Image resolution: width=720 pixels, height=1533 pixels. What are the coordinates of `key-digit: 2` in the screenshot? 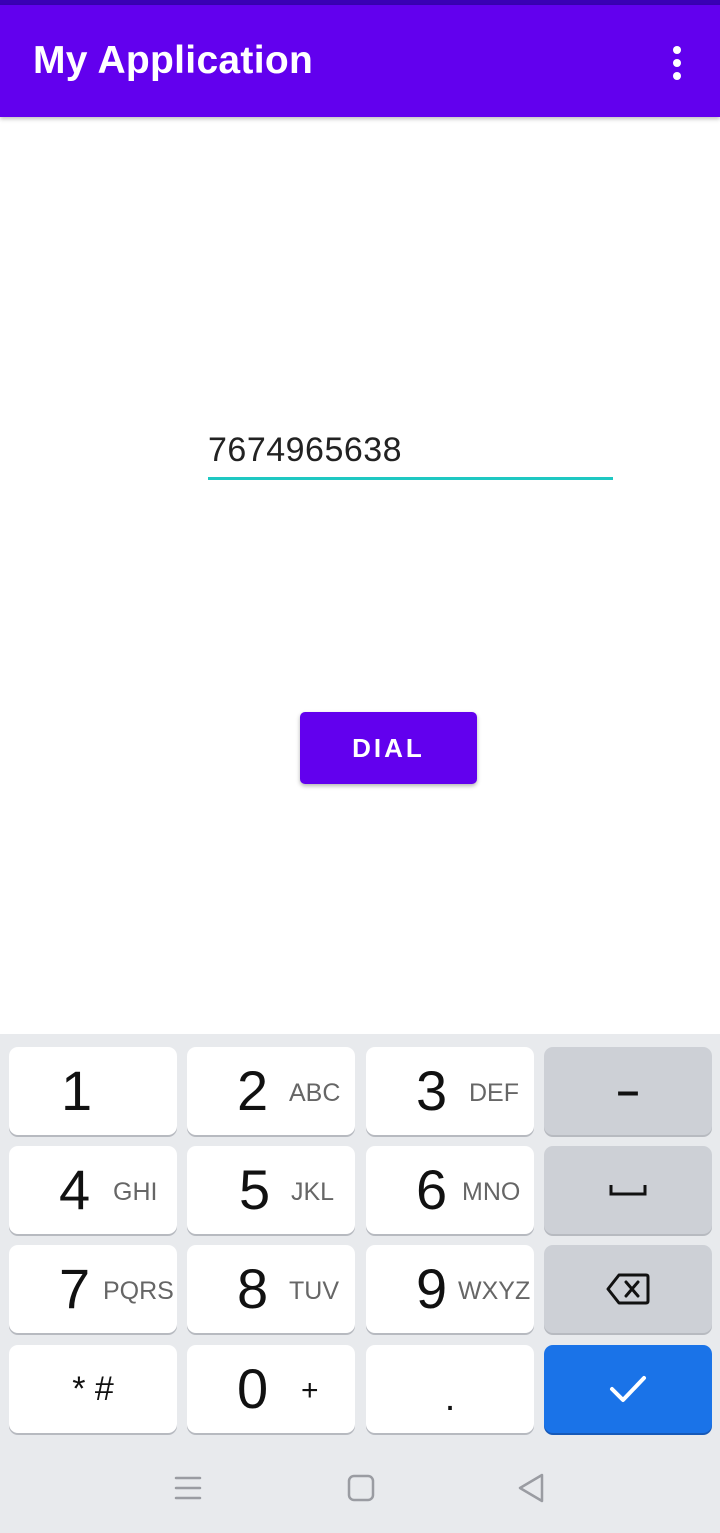 It's located at (253, 1090).